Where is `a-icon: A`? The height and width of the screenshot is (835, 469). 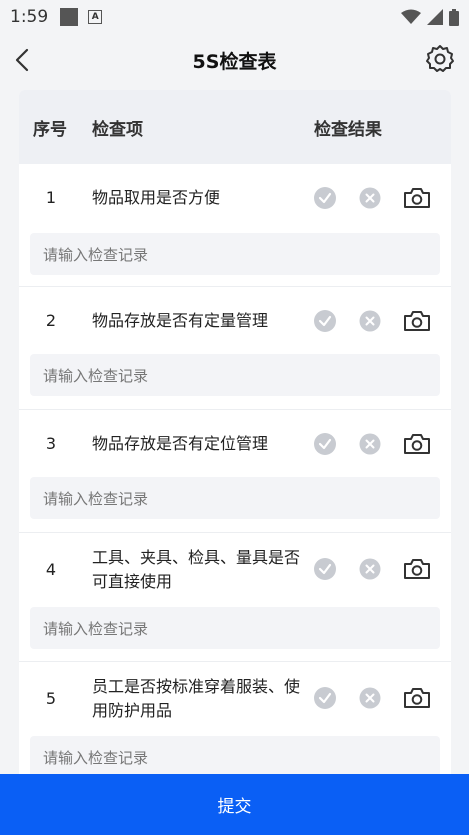
a-icon: A is located at coordinates (95, 17).